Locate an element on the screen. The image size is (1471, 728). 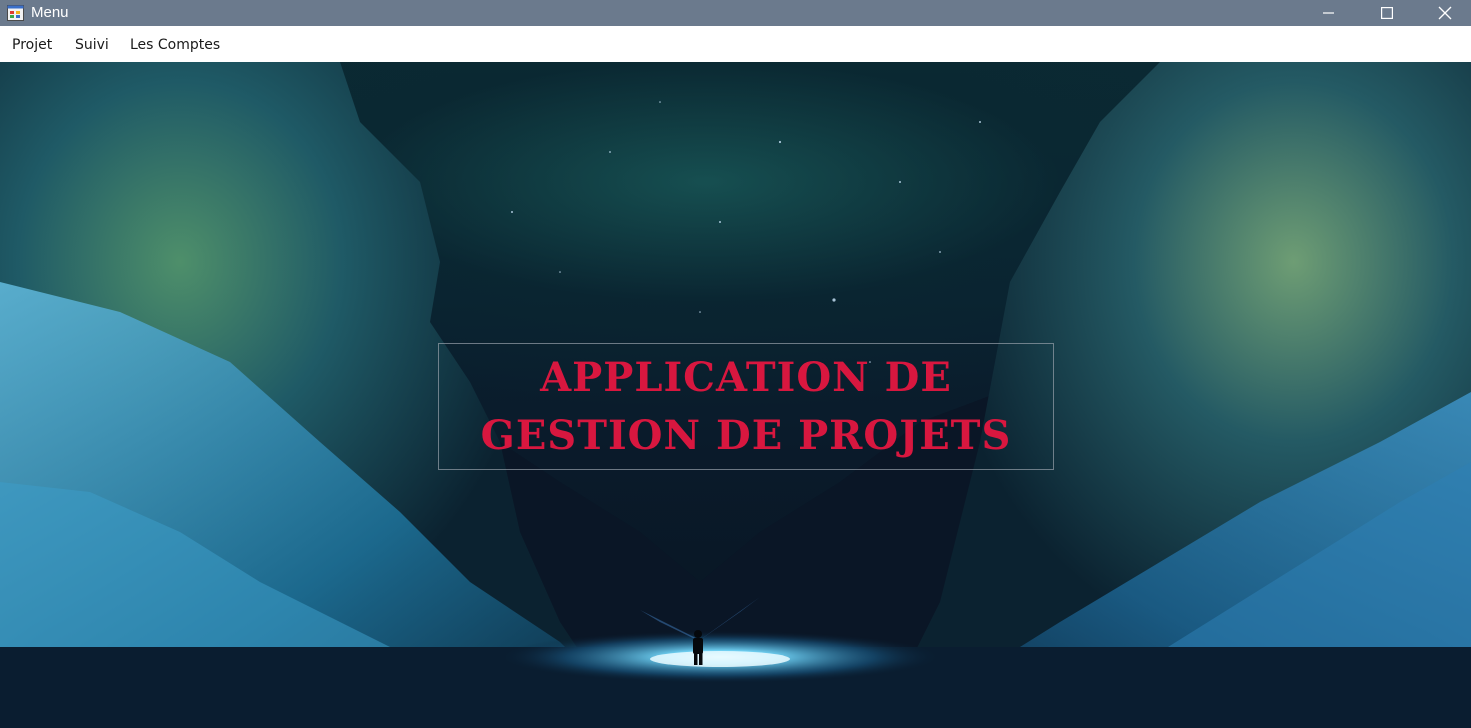
maximize-icon is located at coordinates (1387, 13).